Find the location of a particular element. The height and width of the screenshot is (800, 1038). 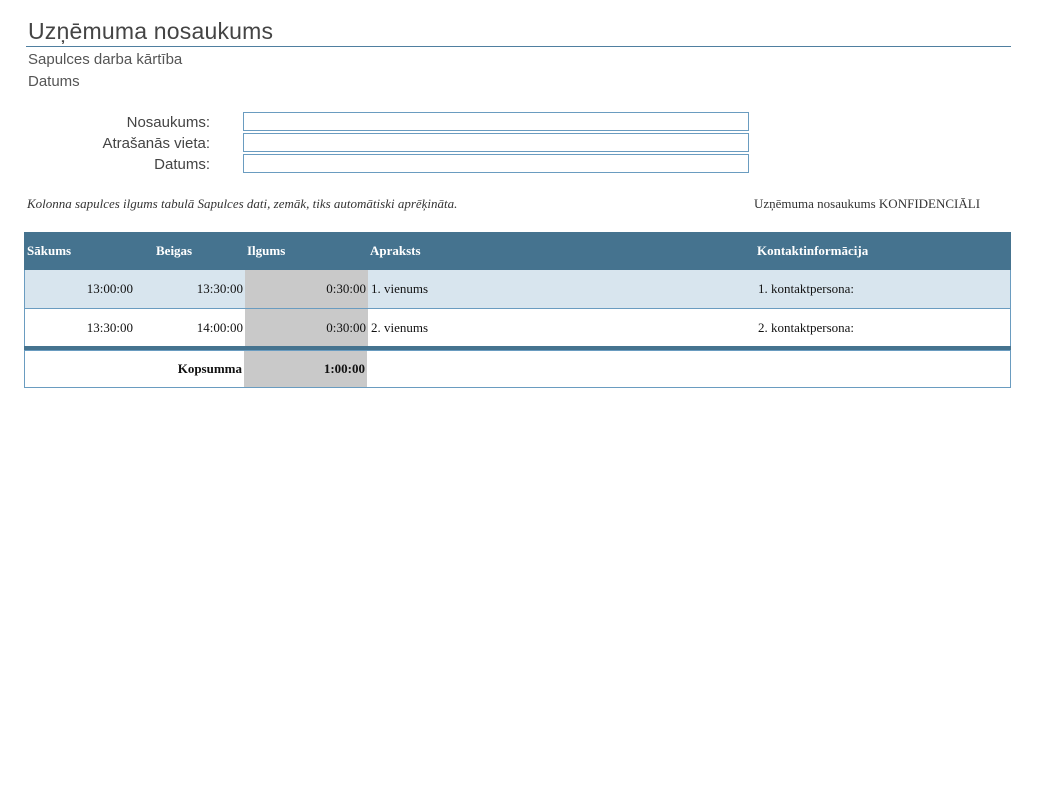

name-label: Nosaukums: is located at coordinates (168, 122).